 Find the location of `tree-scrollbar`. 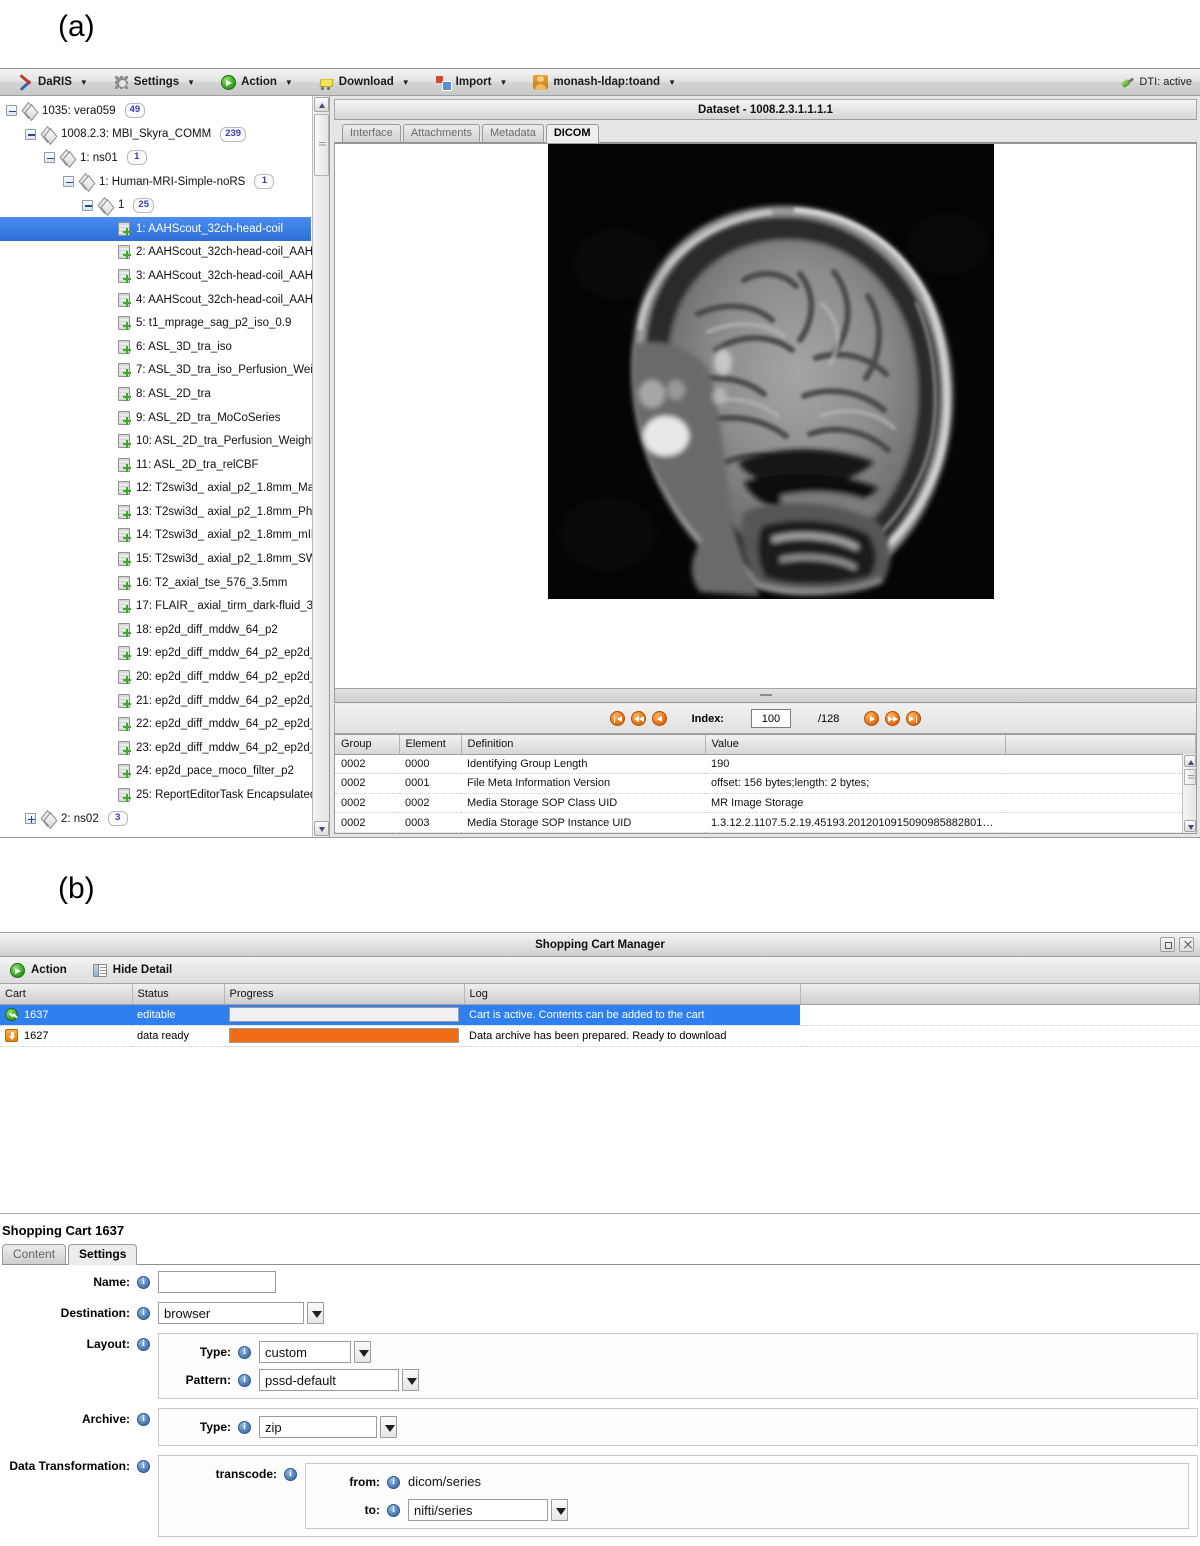

tree-scrollbar is located at coordinates (320, 466).